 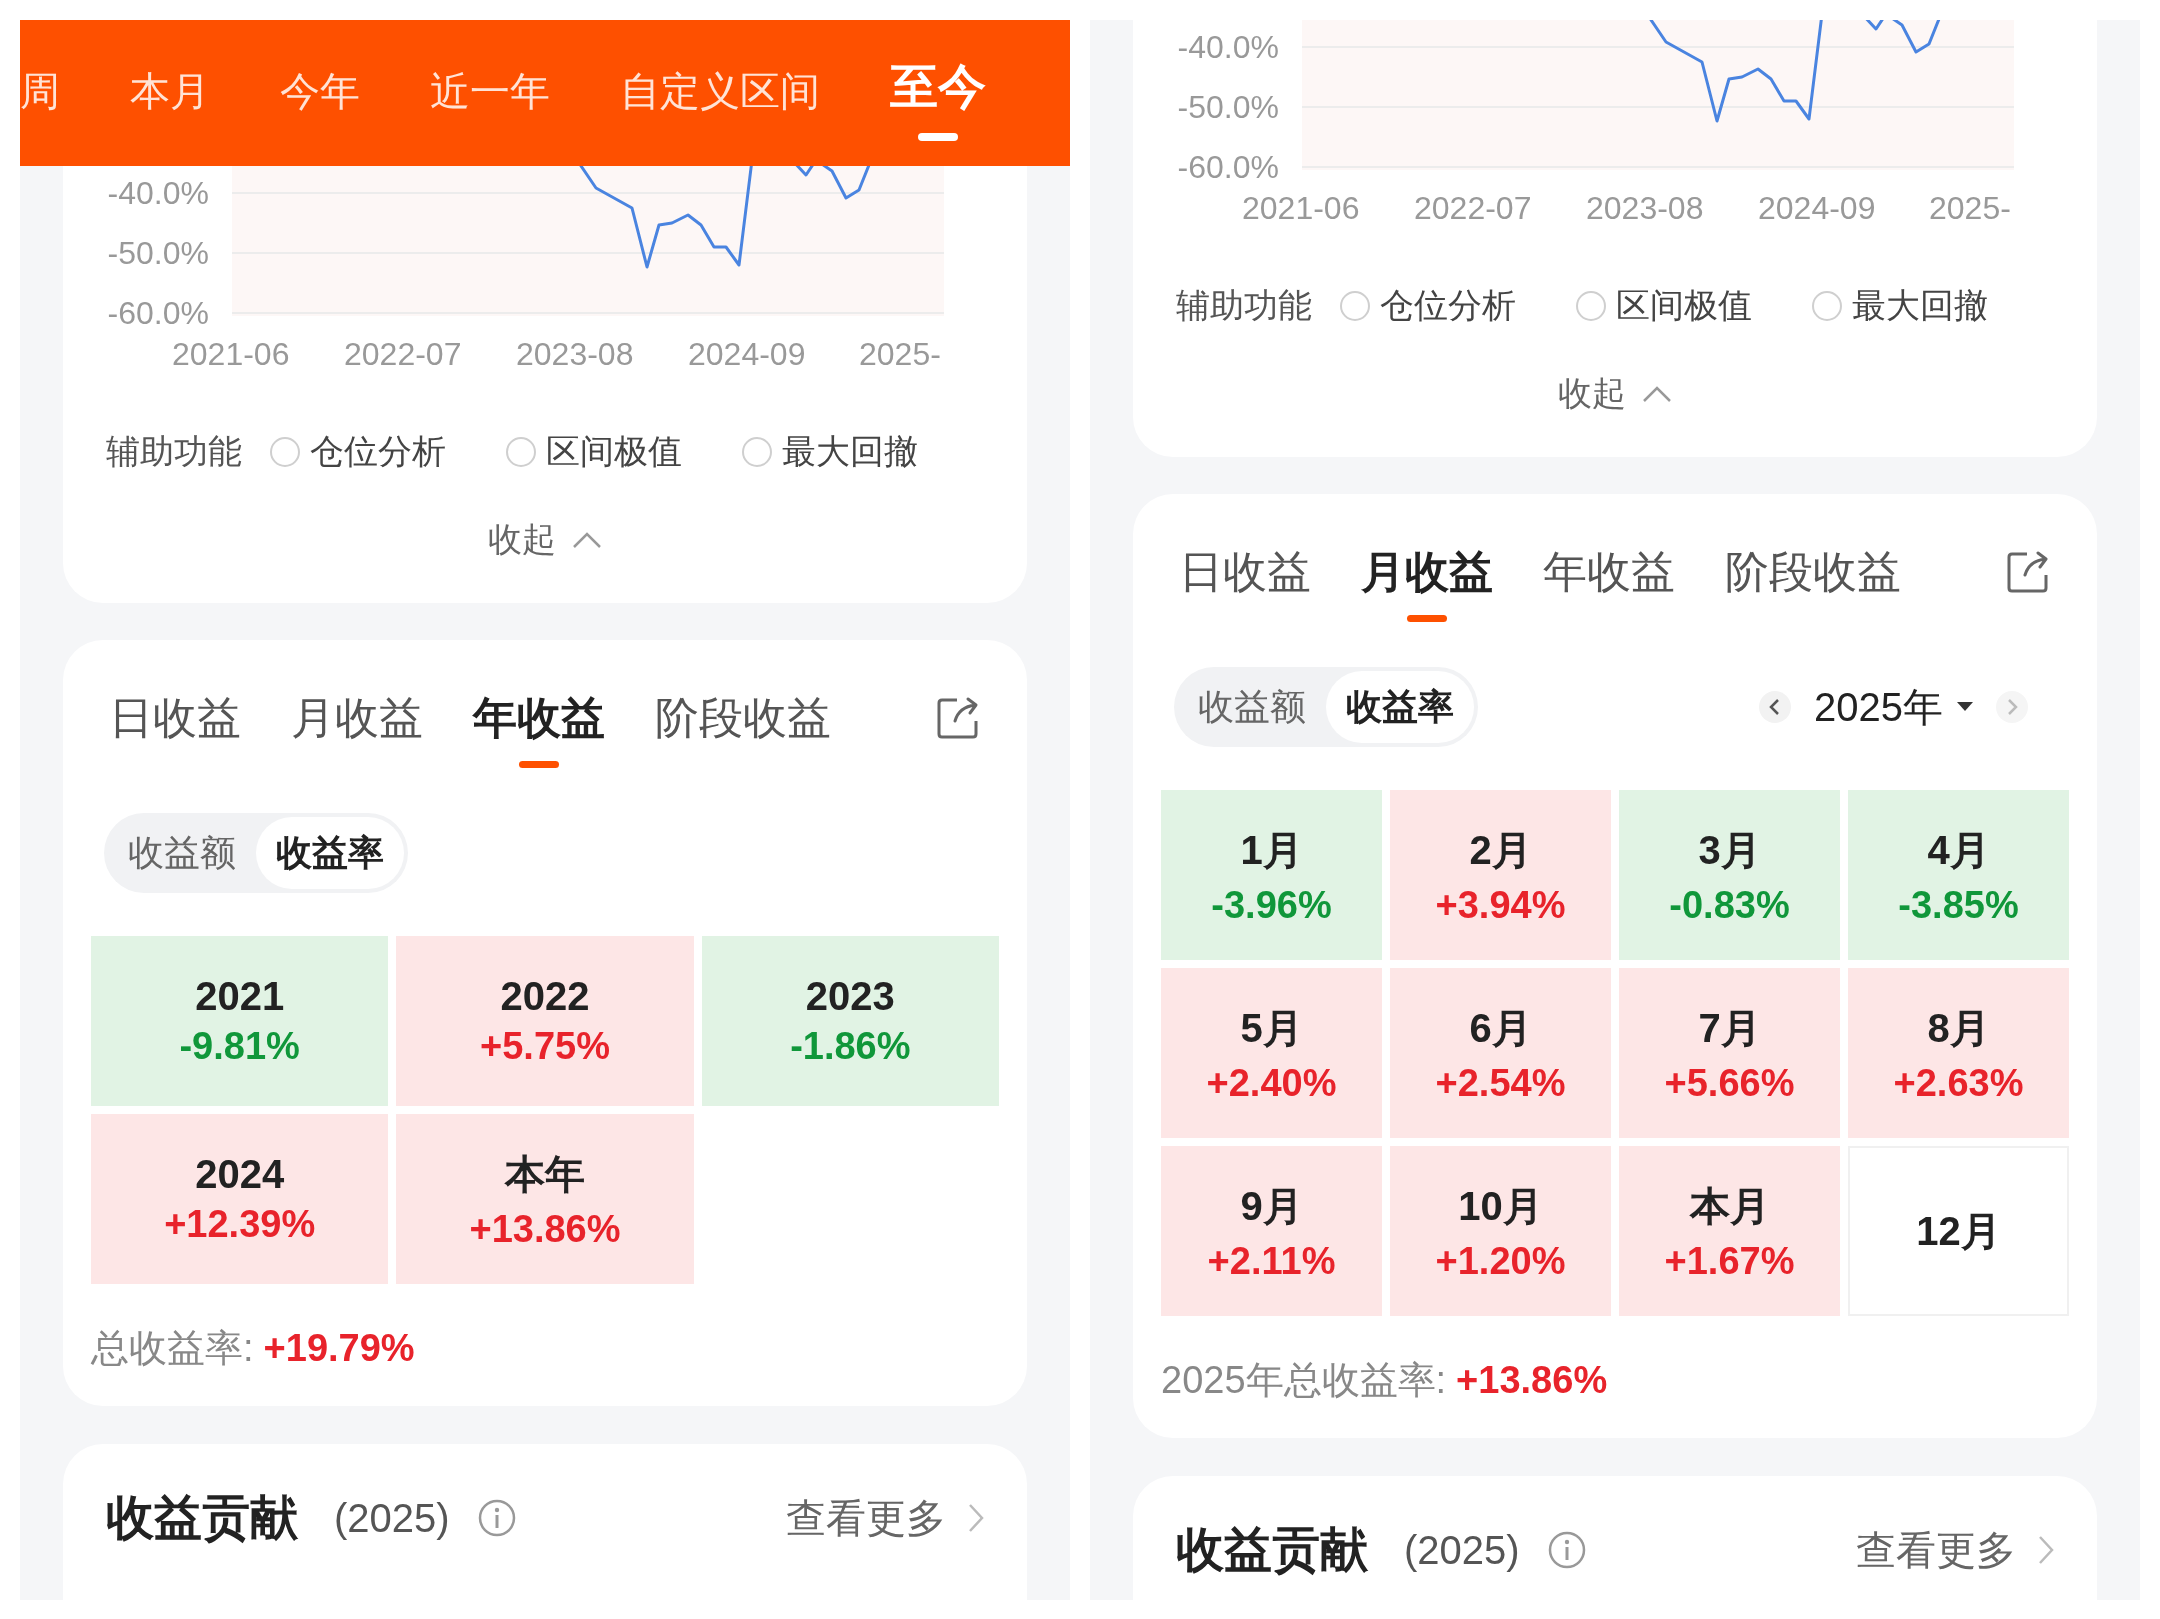 I want to click on tile-value: -0.83%, so click(x=1729, y=905).